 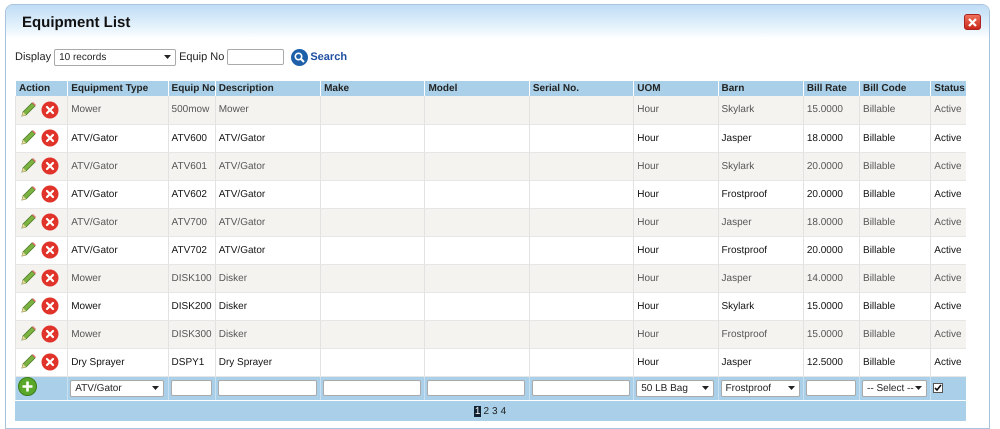 I want to click on display-select: 10 records, so click(x=115, y=57).